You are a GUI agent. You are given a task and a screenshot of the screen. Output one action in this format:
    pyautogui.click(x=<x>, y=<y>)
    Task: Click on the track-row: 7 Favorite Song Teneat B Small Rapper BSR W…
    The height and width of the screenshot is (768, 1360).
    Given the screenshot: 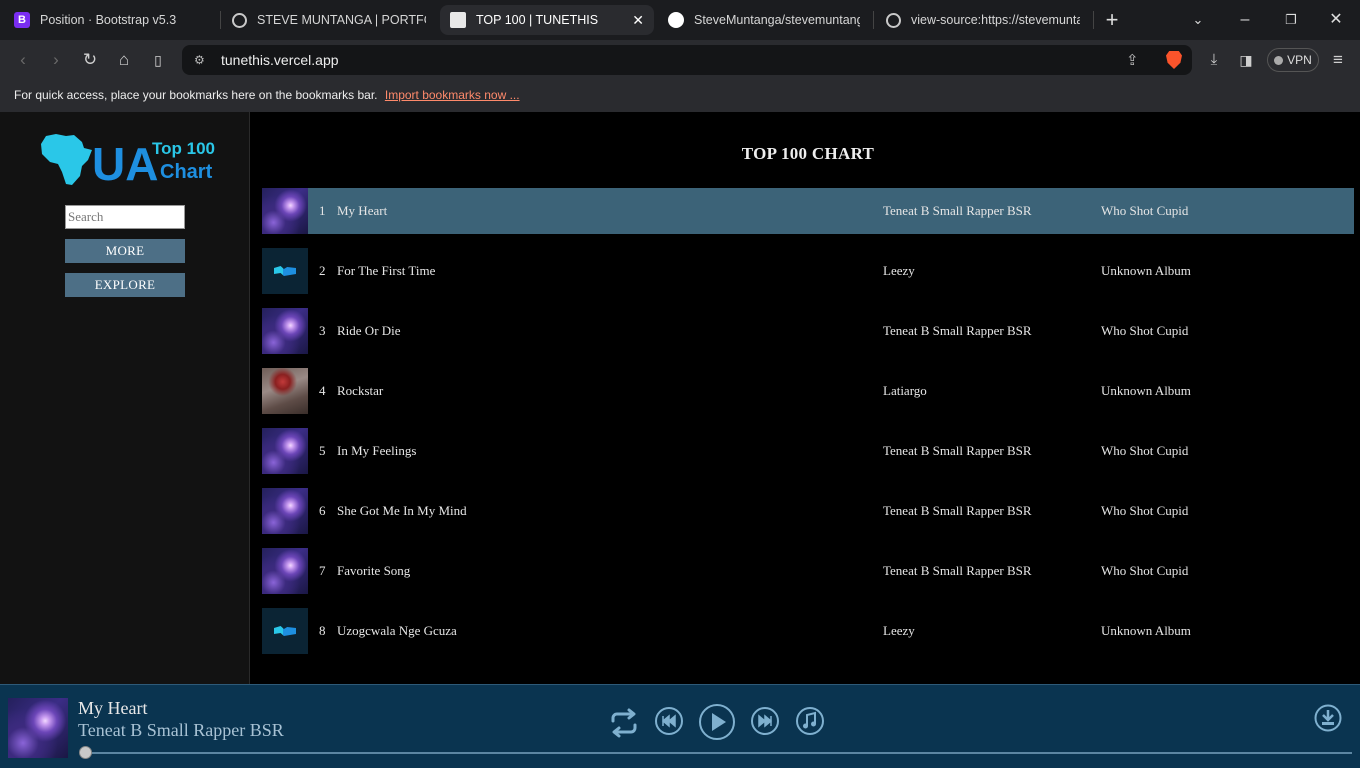 What is the action you would take?
    pyautogui.click(x=808, y=571)
    